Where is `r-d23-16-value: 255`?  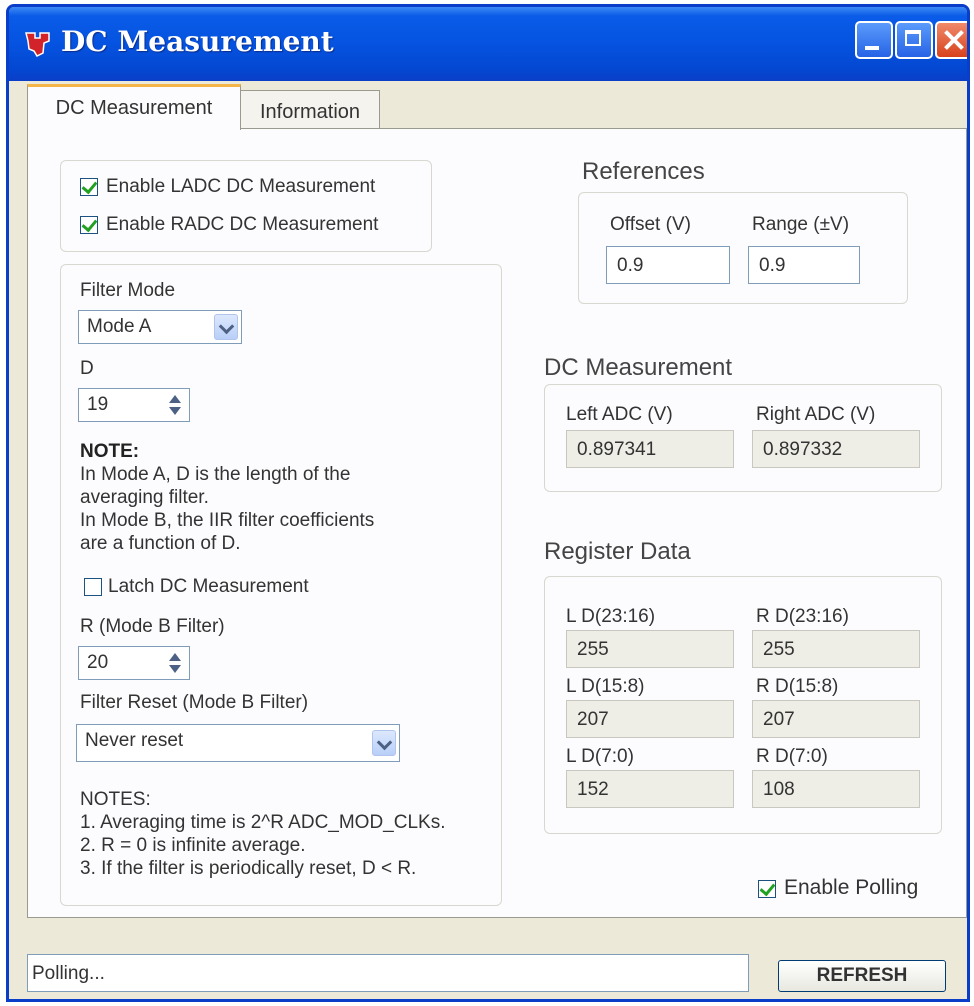 r-d23-16-value: 255 is located at coordinates (836, 649).